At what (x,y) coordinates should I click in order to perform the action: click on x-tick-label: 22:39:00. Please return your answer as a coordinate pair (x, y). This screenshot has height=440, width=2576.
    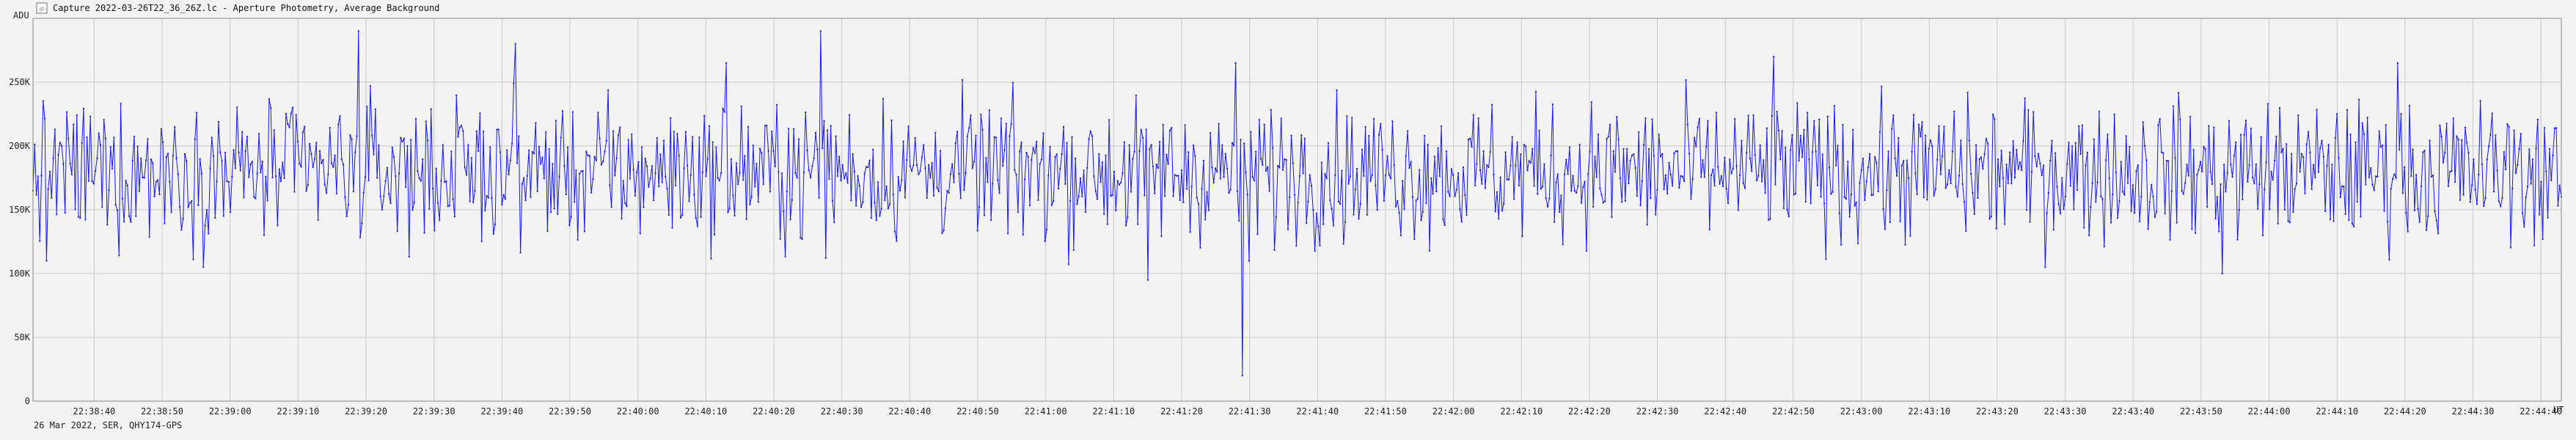
    Looking at the image, I should click on (230, 411).